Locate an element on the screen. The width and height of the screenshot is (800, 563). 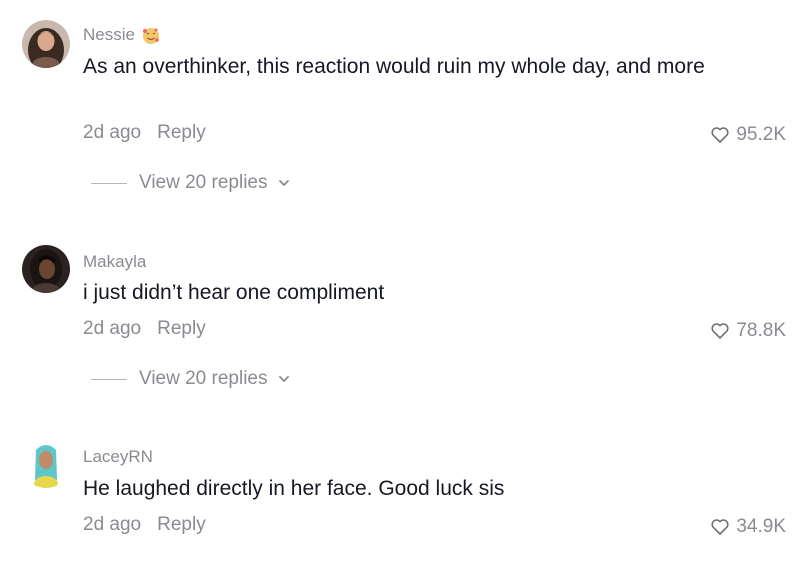
avatar-image-nessie is located at coordinates (46, 44).